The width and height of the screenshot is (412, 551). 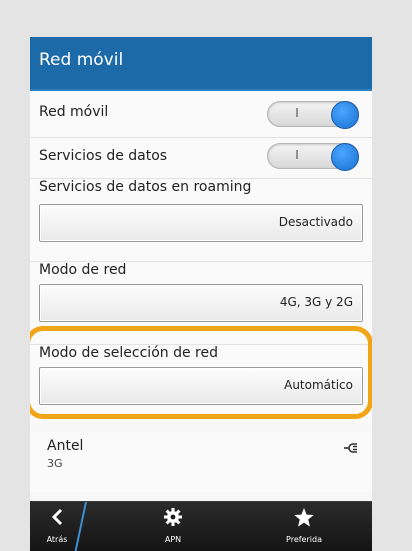 I want to click on network-mode-value: 4G, 3G y 2G, so click(x=316, y=302).